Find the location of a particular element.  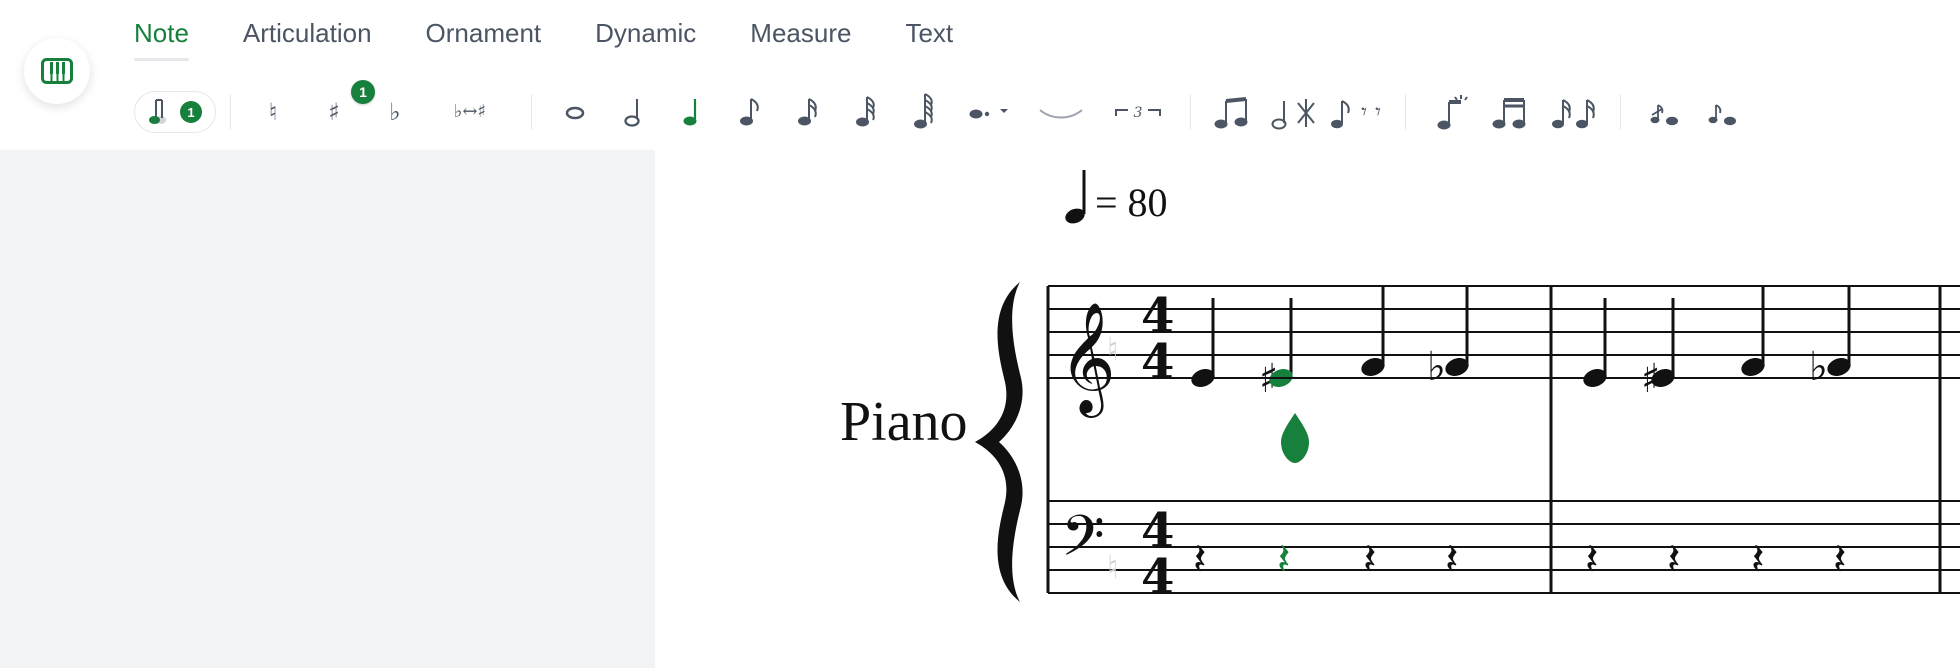

double-beam-icon is located at coordinates (1509, 113).